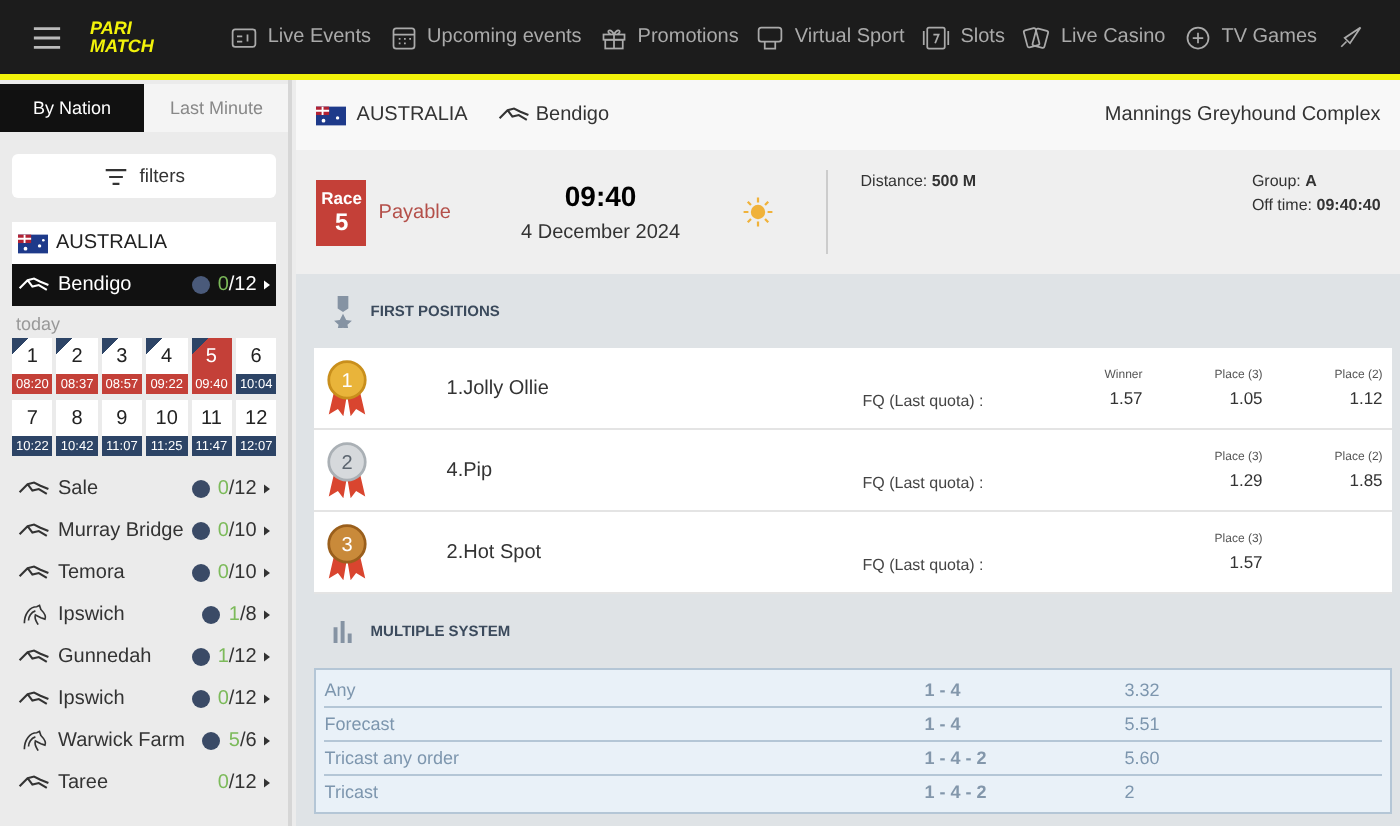 This screenshot has width=1400, height=826. Describe the element at coordinates (122, 37) in the screenshot. I see `logo: PARI MATCH` at that location.